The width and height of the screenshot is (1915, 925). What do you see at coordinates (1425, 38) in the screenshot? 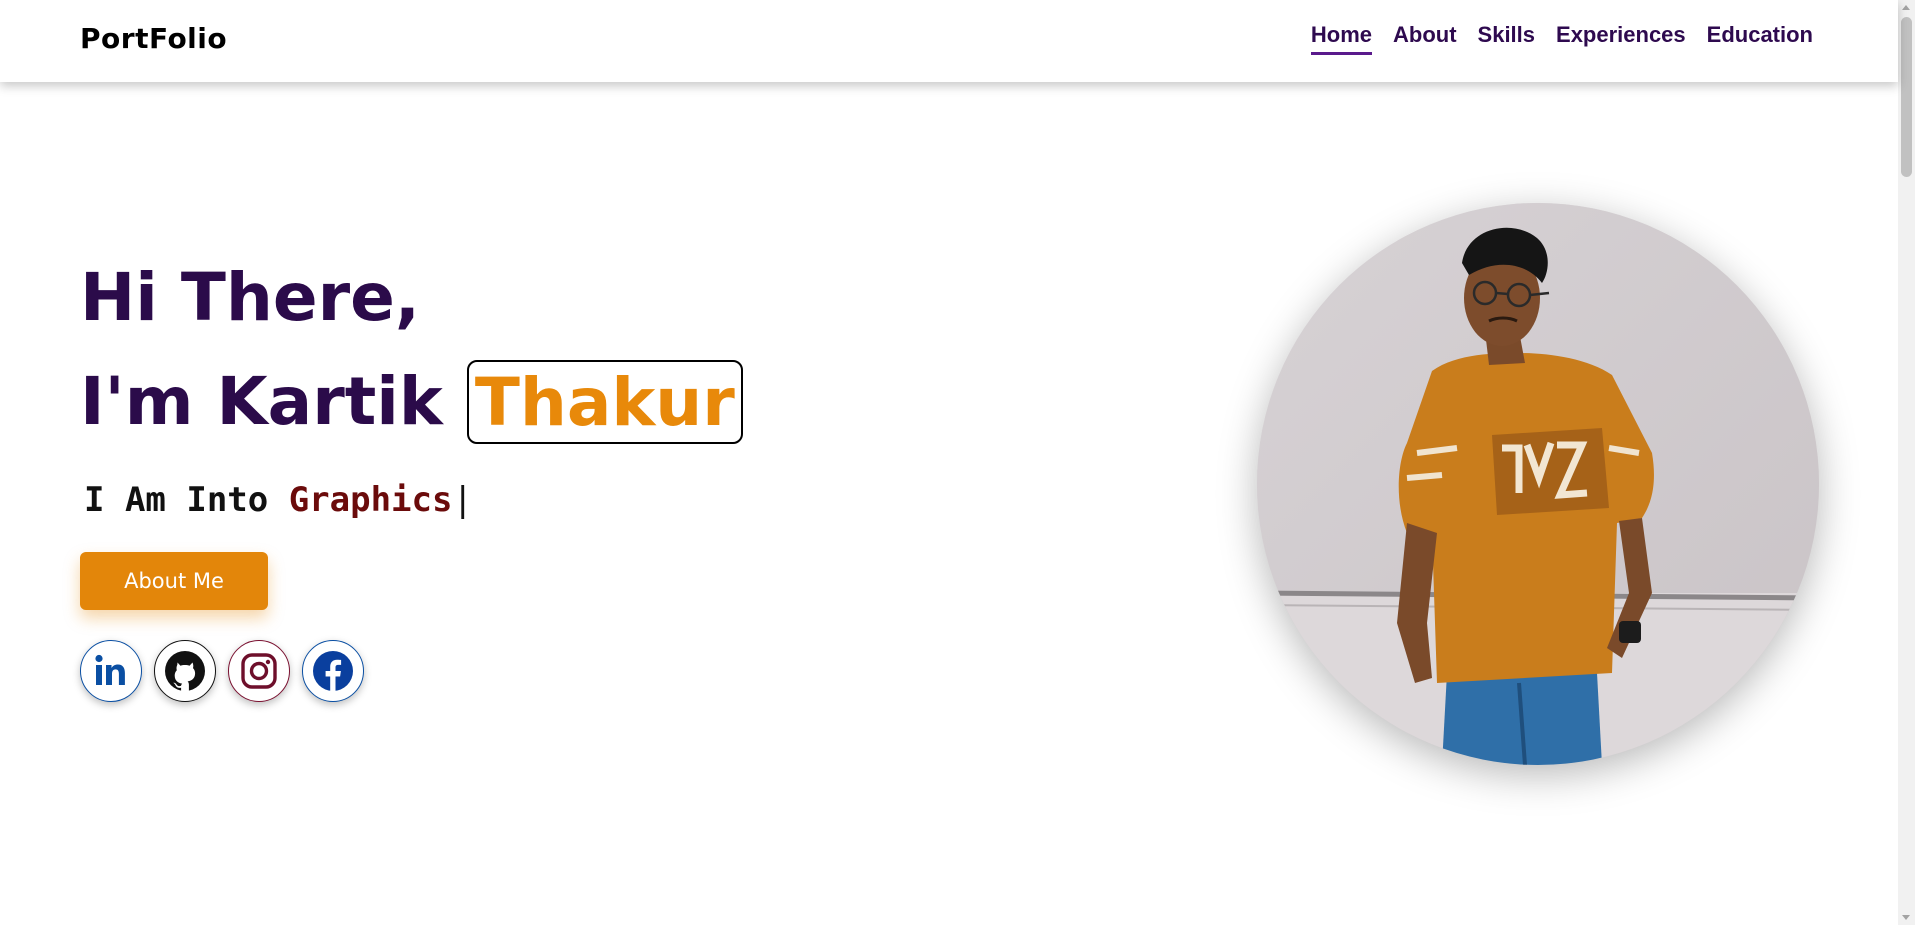
I see `nav-link-about: About` at bounding box center [1425, 38].